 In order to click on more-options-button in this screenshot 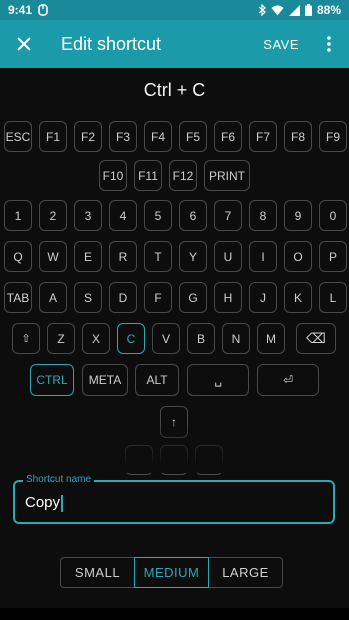, I will do `click(329, 44)`.